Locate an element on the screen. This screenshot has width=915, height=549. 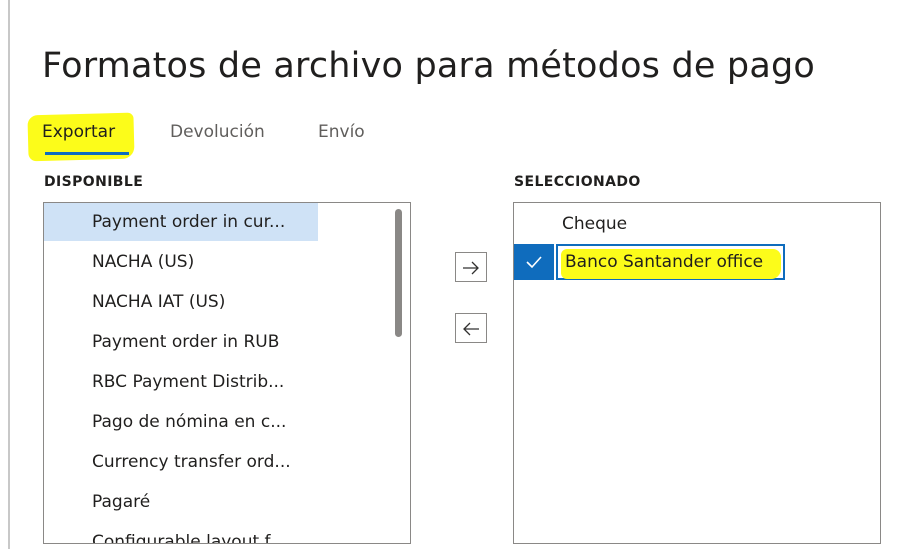
left-divider is located at coordinates (9, 274).